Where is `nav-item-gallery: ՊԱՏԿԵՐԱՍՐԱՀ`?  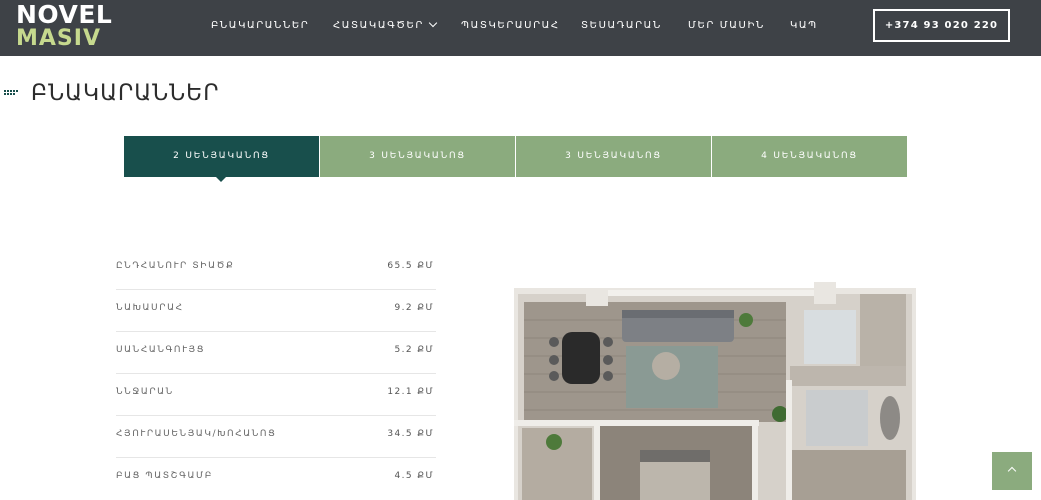
nav-item-gallery: ՊԱՏԿԵՐԱՍՐԱՀ is located at coordinates (510, 26).